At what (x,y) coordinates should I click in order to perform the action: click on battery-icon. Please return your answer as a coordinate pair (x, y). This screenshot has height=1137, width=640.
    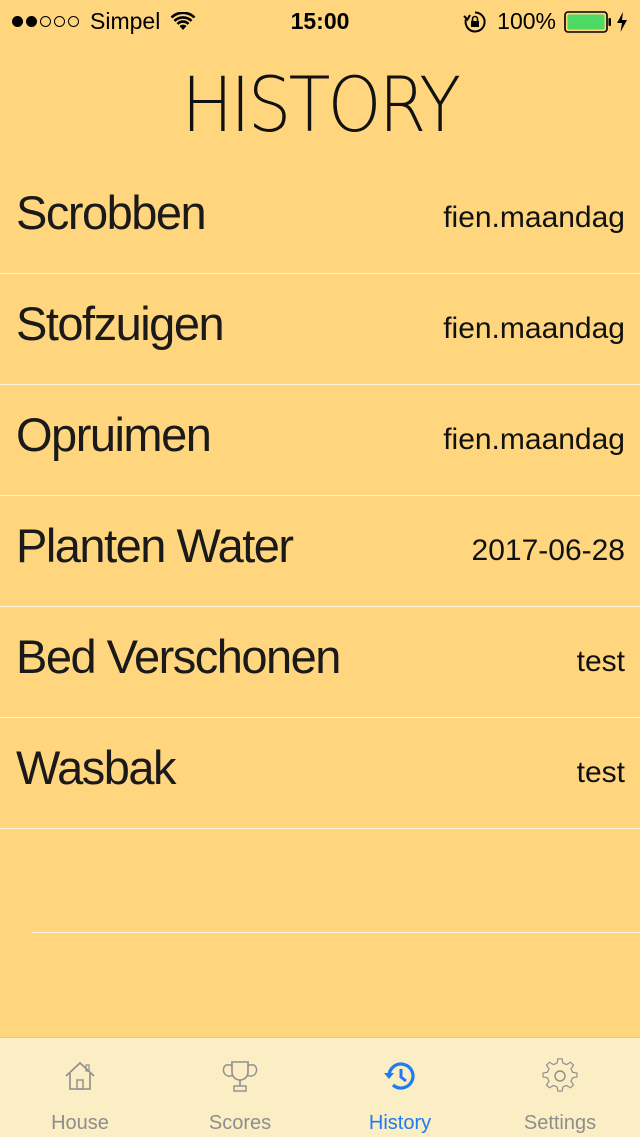
    Looking at the image, I should click on (587, 21).